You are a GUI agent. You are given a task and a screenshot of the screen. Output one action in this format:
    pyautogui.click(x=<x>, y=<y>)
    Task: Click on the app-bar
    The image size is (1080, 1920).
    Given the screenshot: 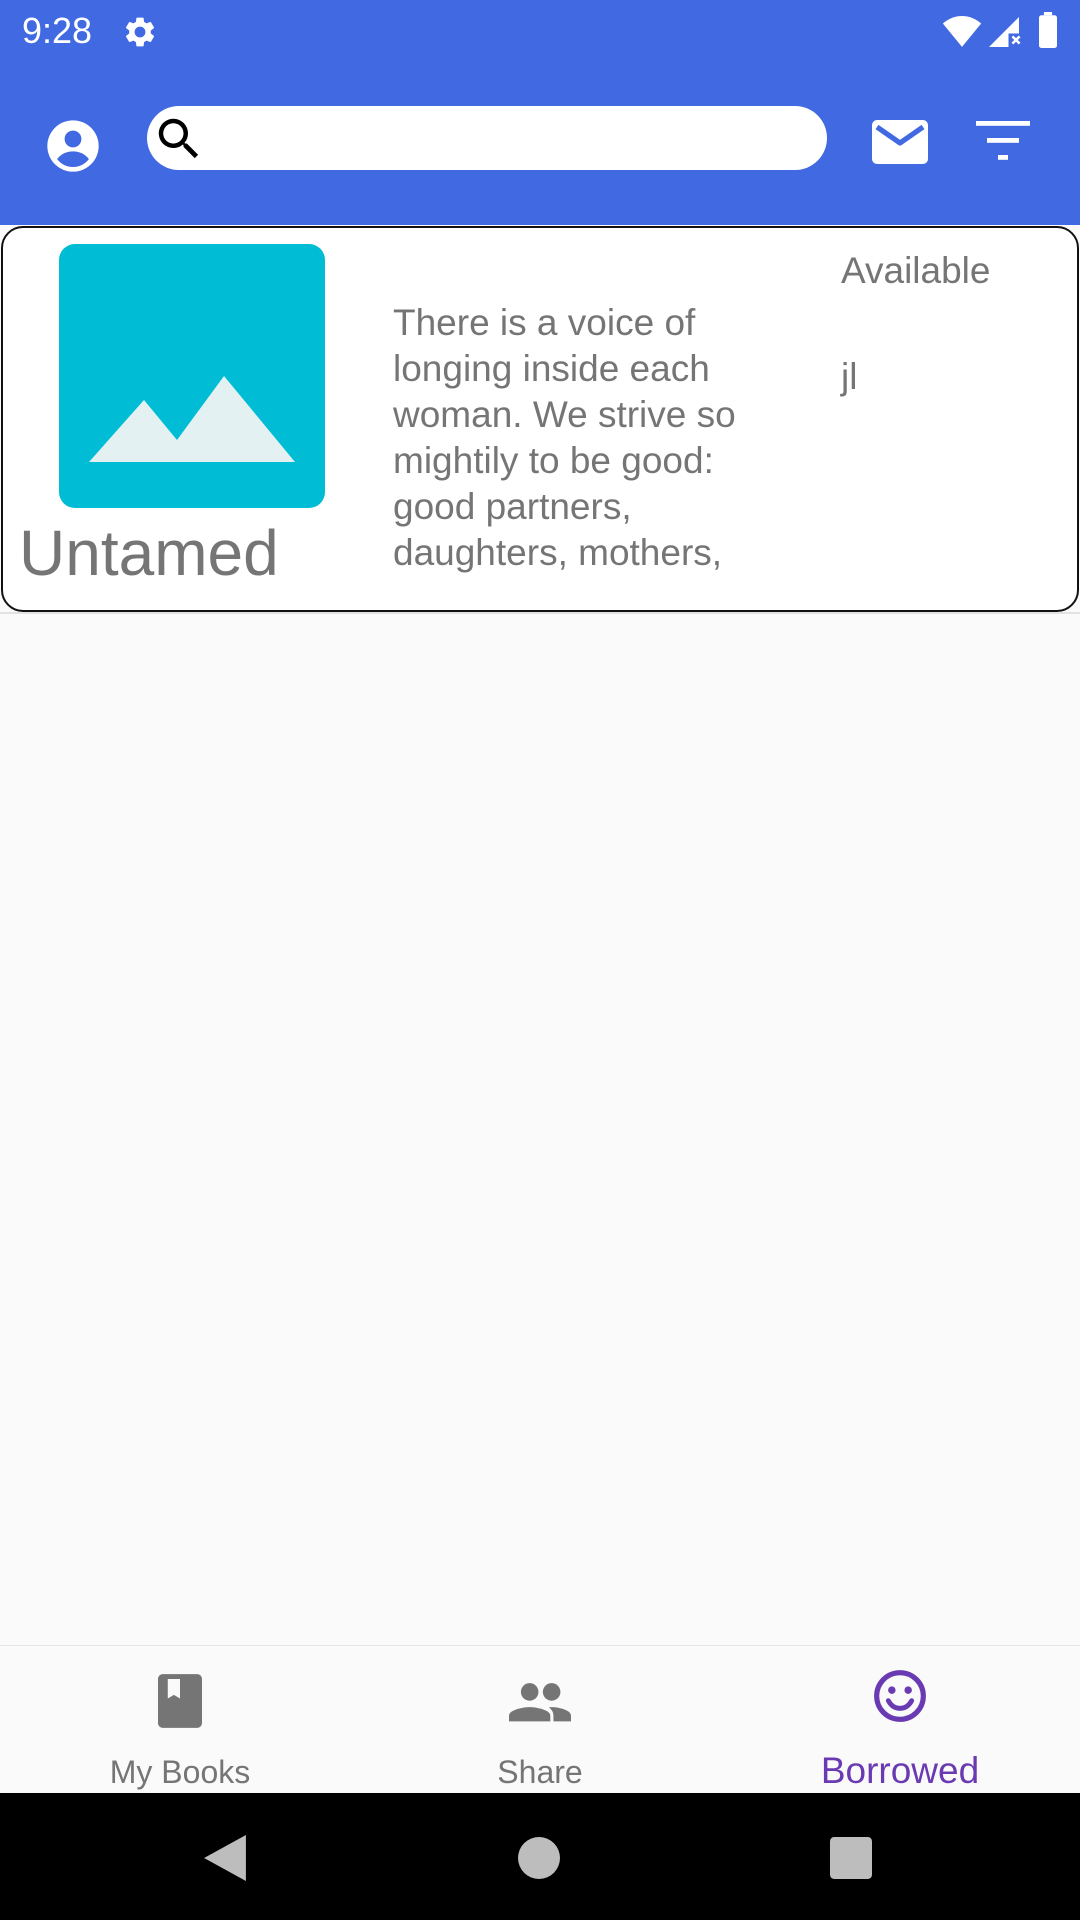 What is the action you would take?
    pyautogui.click(x=540, y=144)
    